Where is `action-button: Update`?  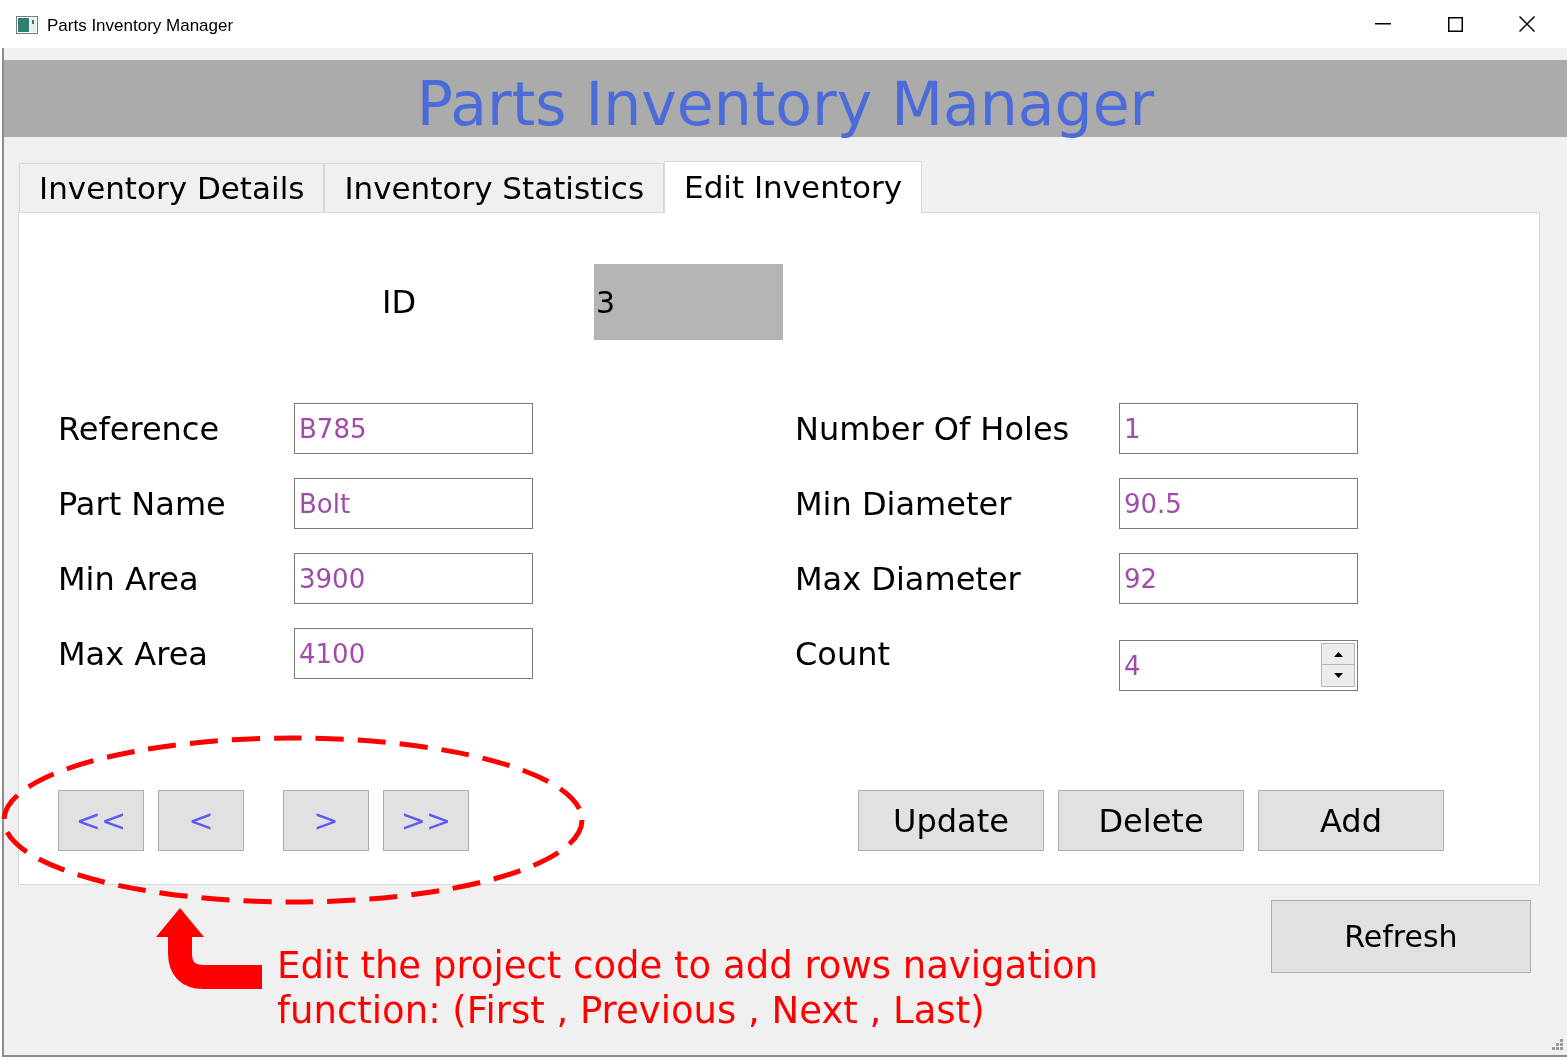
action-button: Update is located at coordinates (951, 820).